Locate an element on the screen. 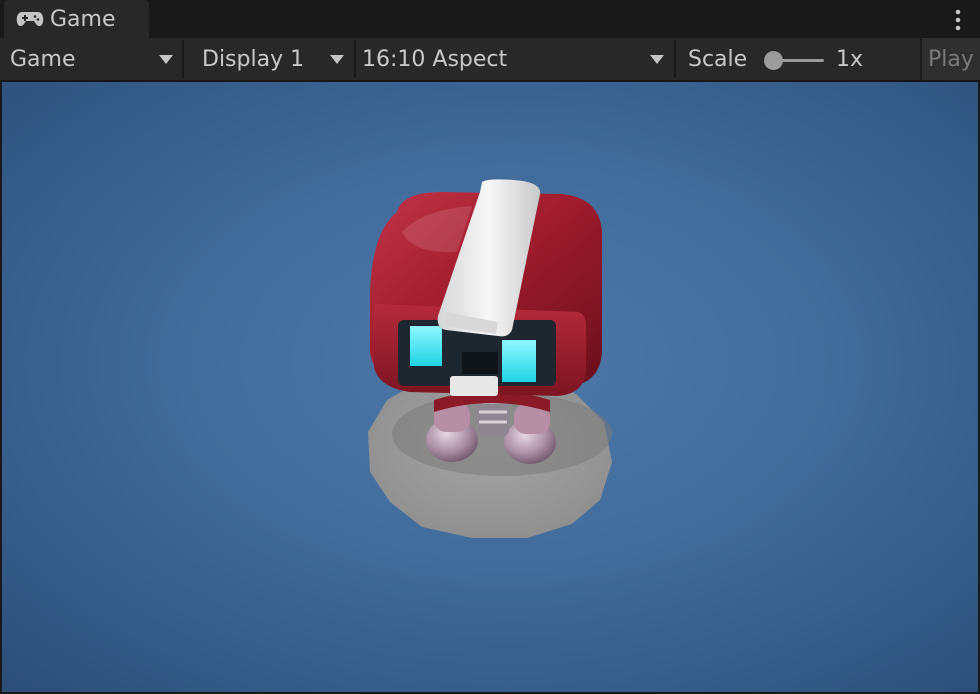  game-scene is located at coordinates (490, 358).